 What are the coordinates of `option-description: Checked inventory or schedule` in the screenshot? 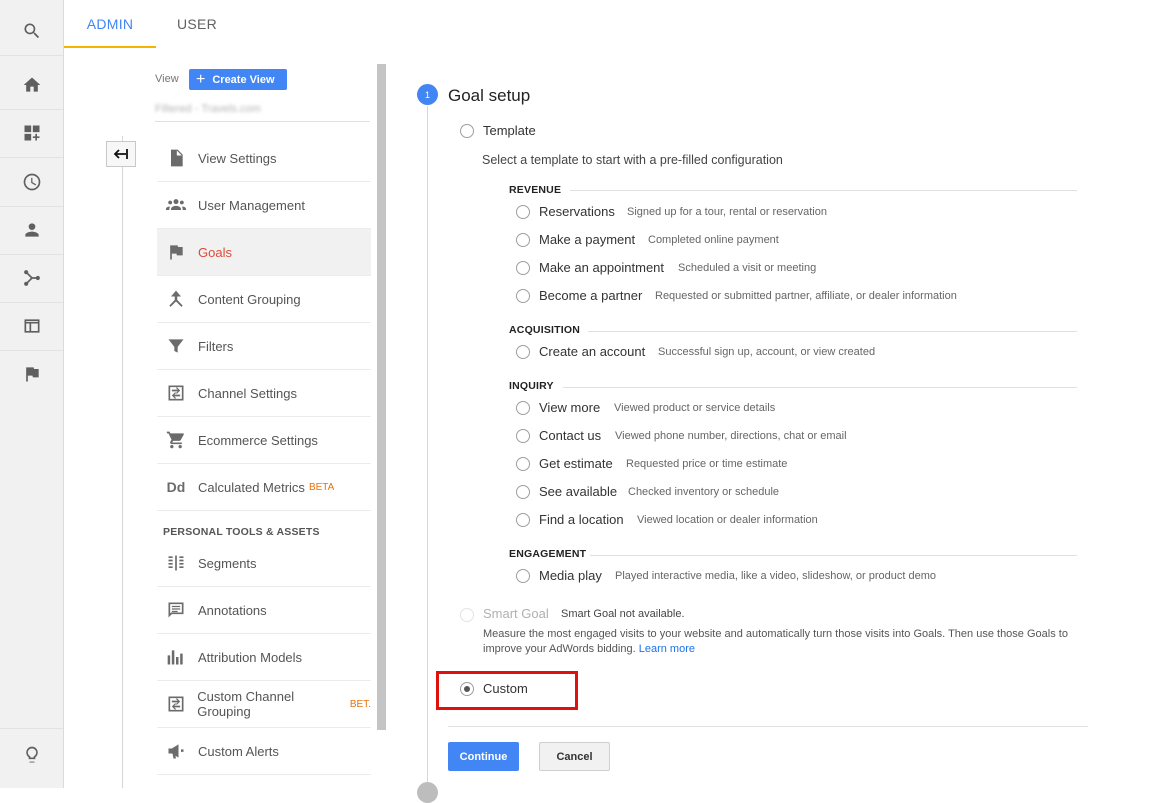 It's located at (704, 492).